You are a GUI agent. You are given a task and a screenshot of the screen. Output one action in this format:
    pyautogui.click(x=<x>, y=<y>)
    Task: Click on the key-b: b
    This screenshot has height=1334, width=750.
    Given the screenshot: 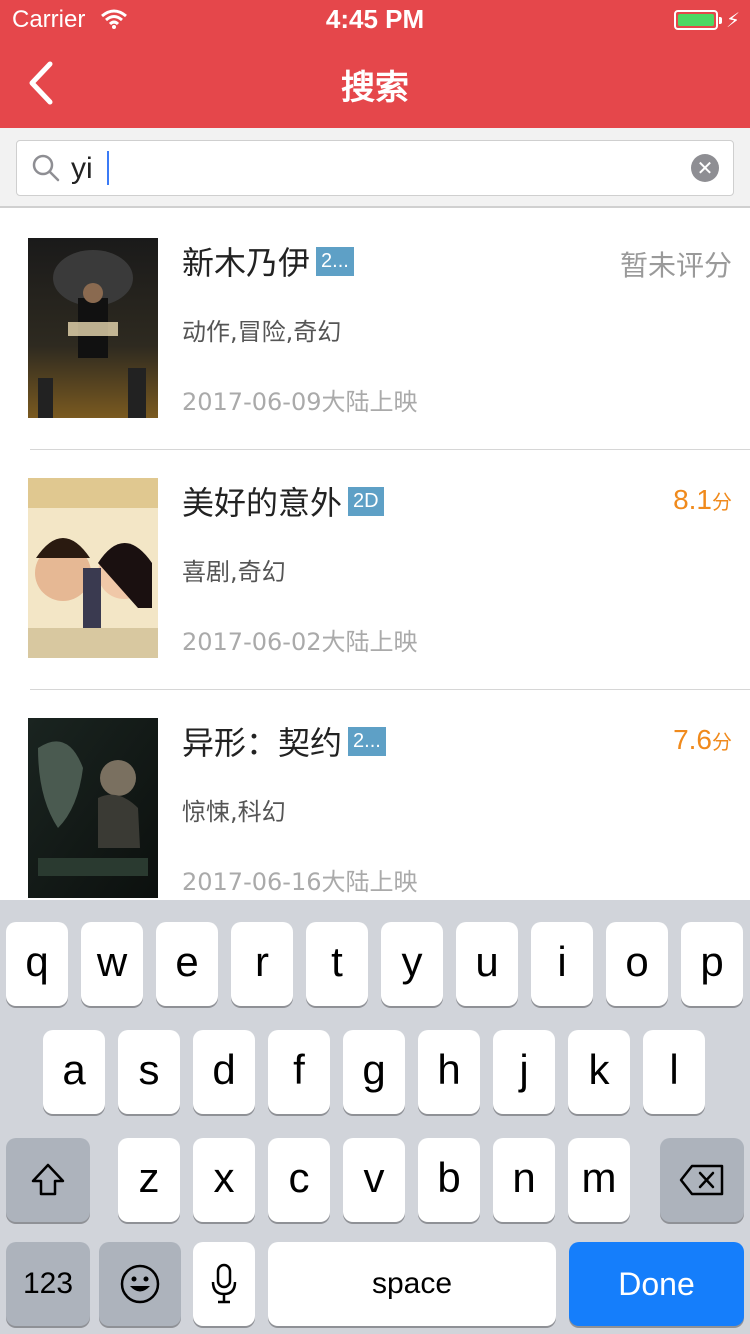 What is the action you would take?
    pyautogui.click(x=449, y=1180)
    